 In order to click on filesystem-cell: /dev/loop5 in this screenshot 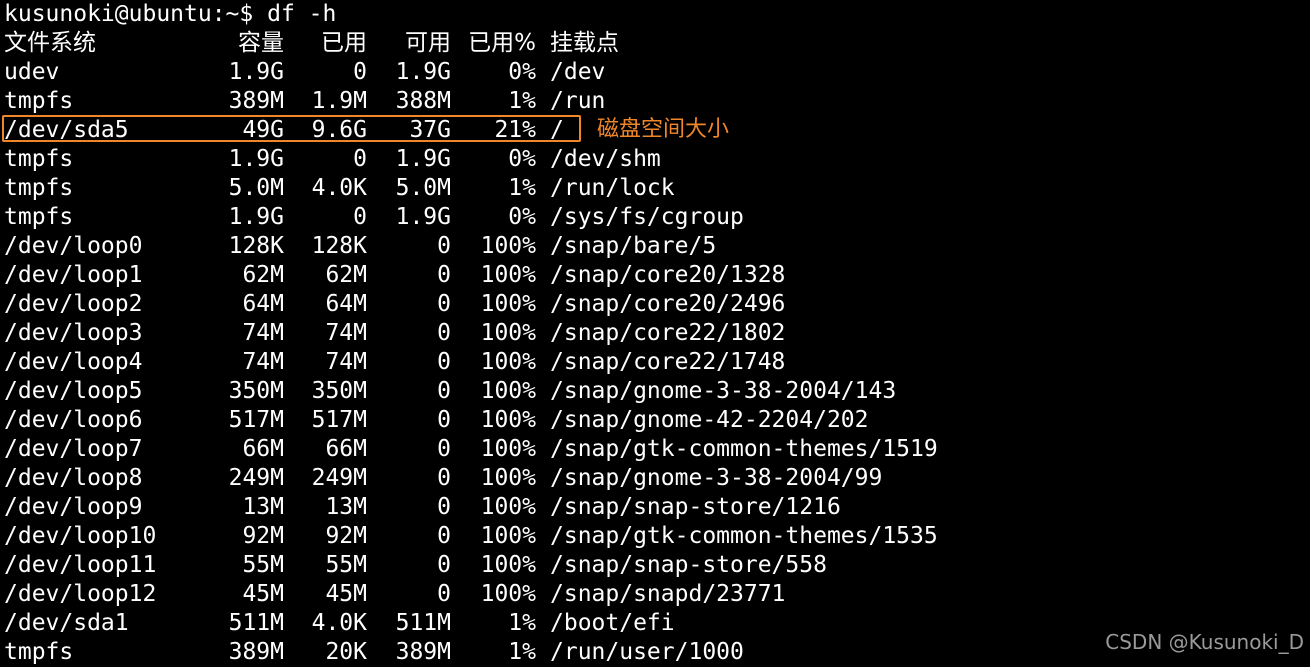, I will do `click(73, 391)`.